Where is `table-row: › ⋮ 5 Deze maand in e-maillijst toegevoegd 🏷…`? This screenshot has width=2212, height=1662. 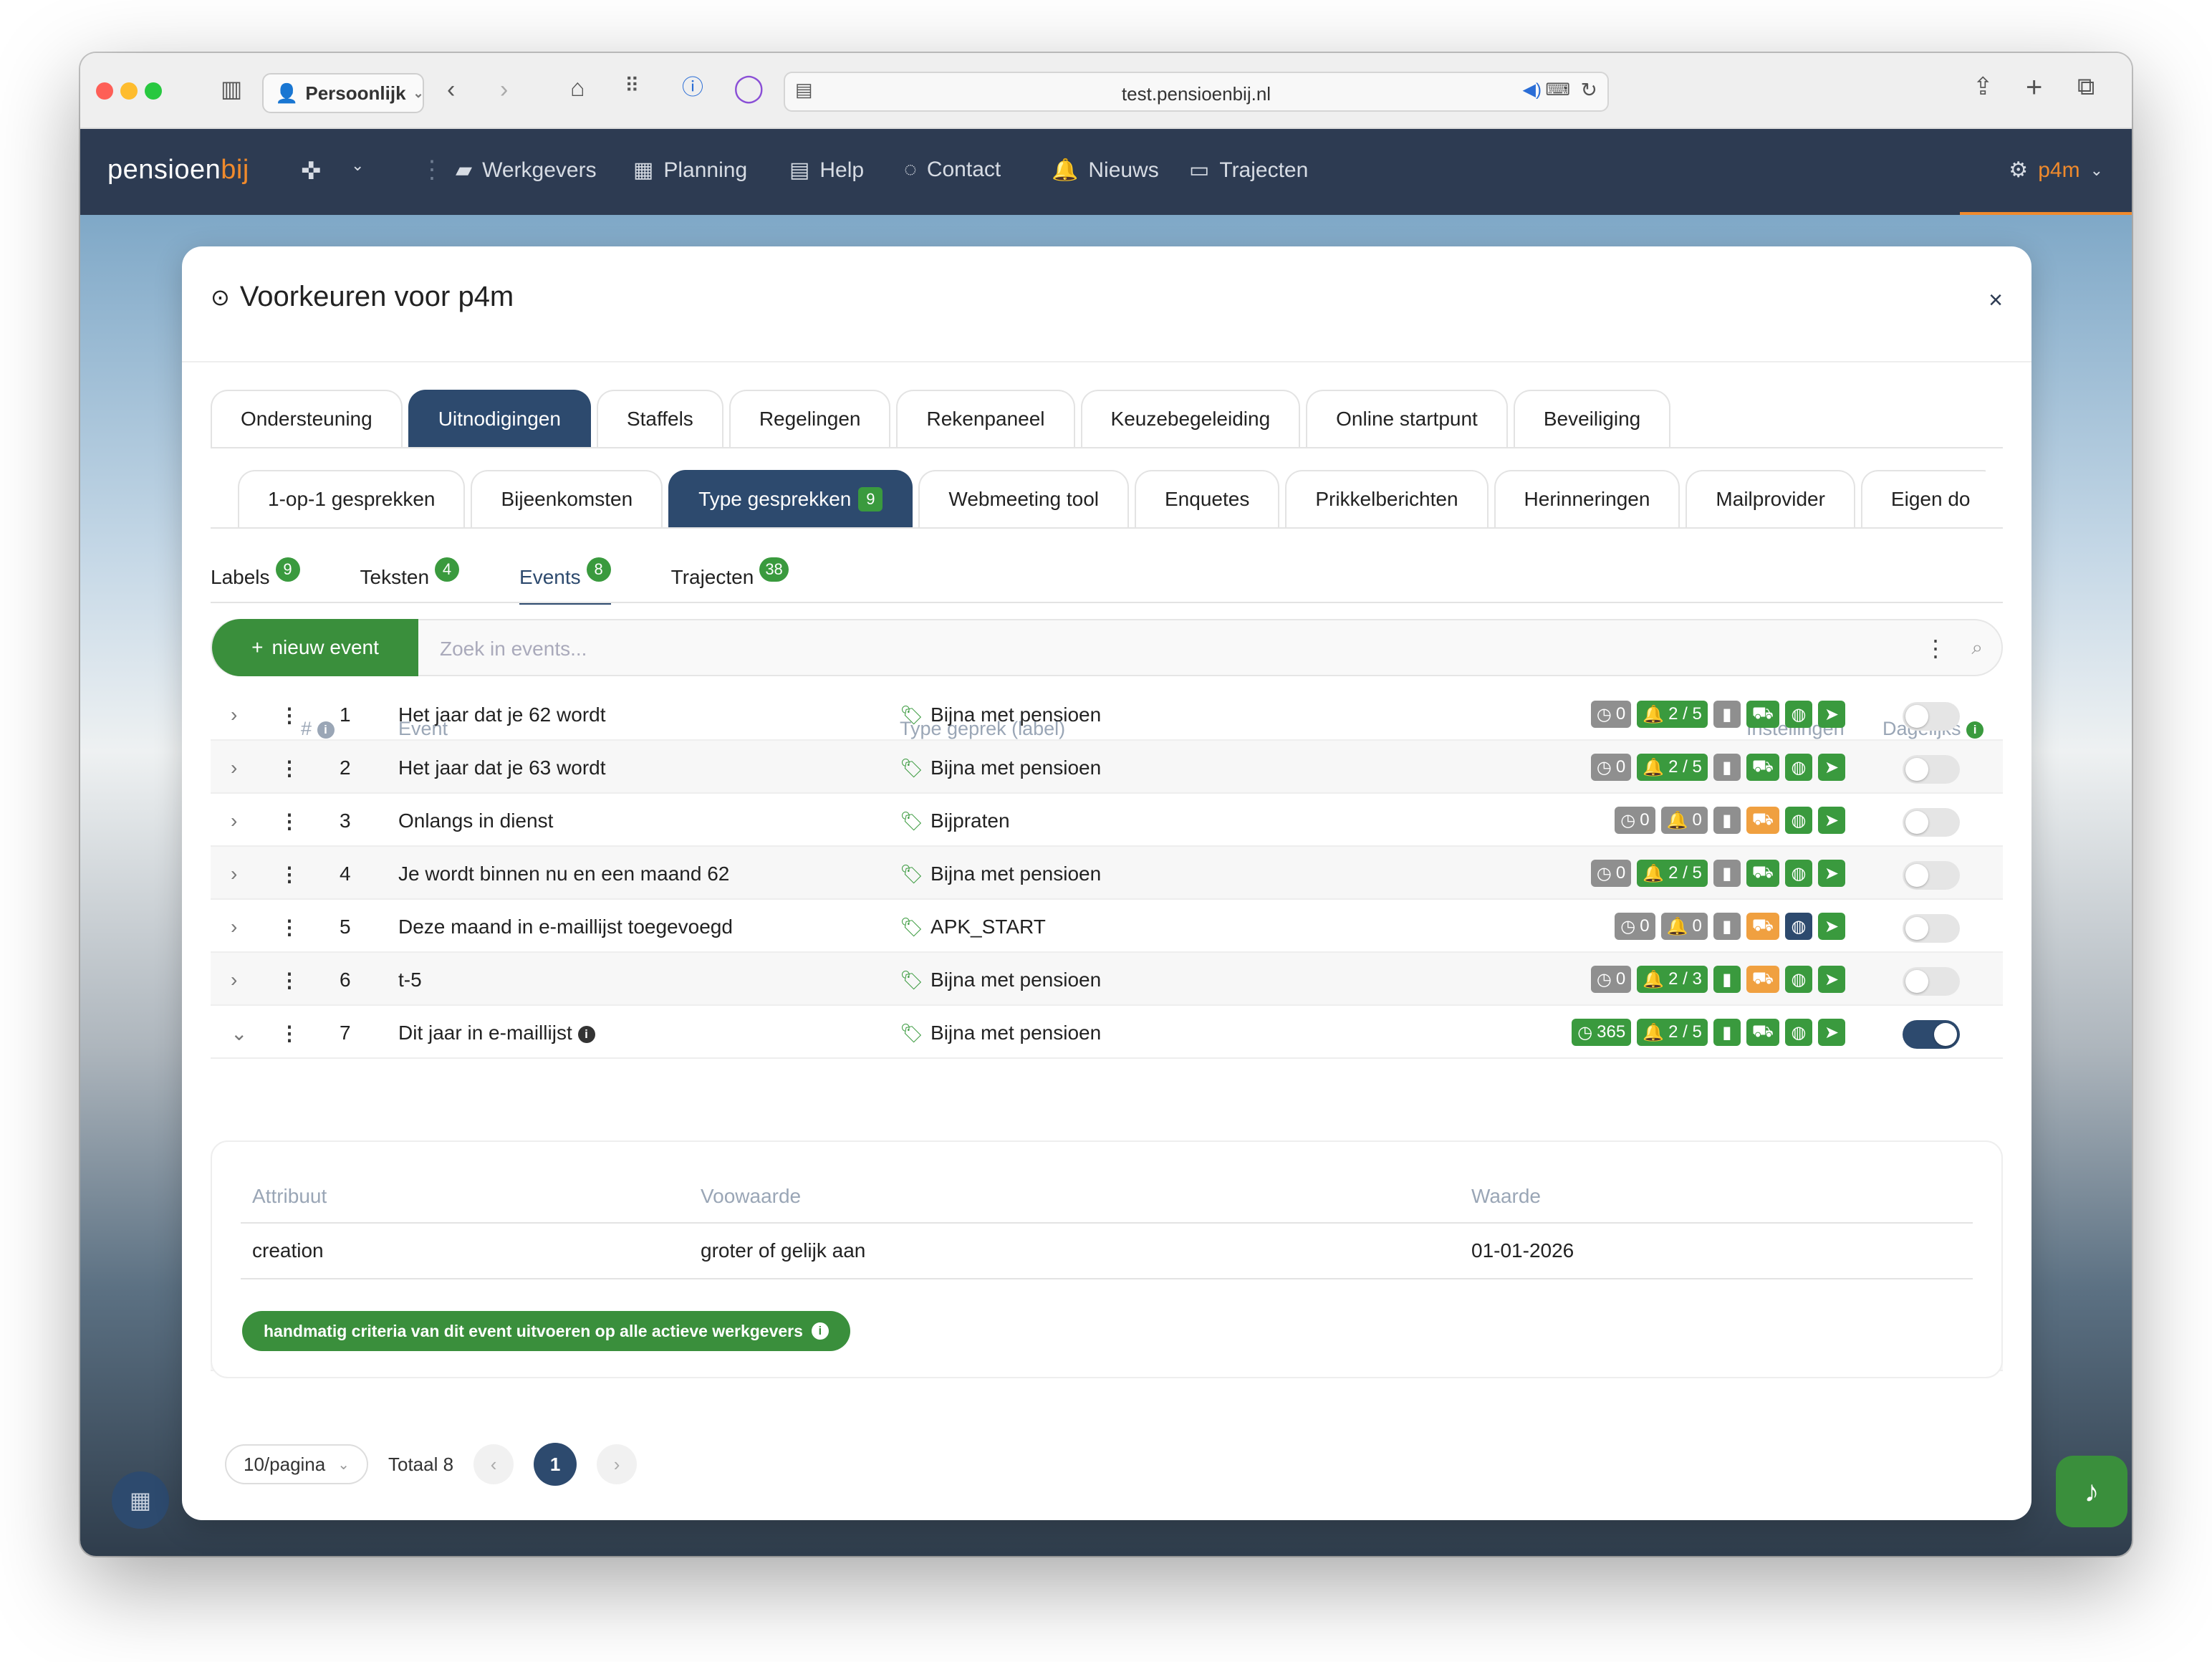
table-row: › ⋮ 5 Deze maand in e-maillijst toegevoegd 🏷… is located at coordinates (1107, 926).